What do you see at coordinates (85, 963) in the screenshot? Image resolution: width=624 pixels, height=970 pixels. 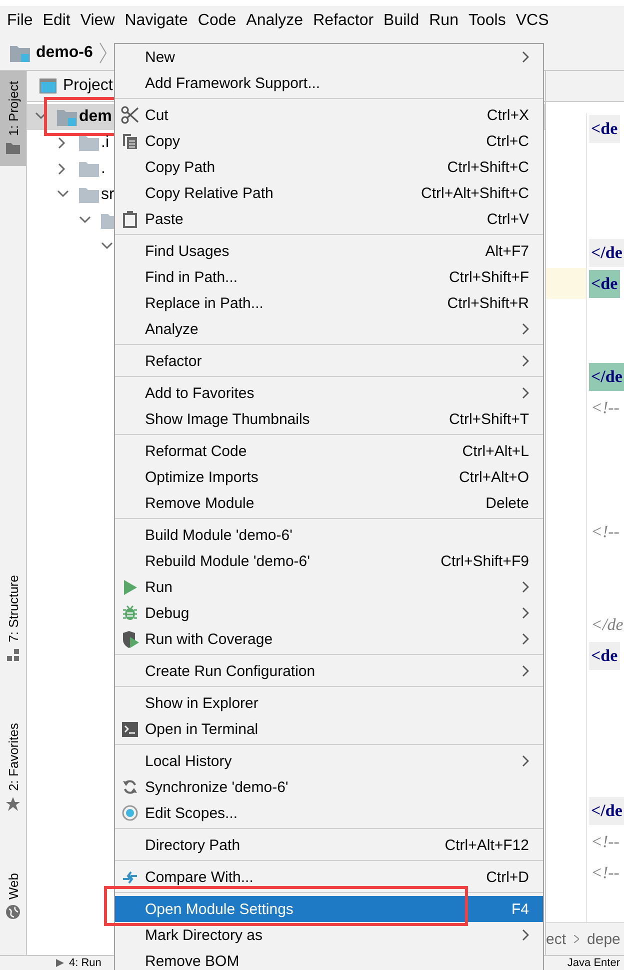 I see `tab-label: 4: Run` at bounding box center [85, 963].